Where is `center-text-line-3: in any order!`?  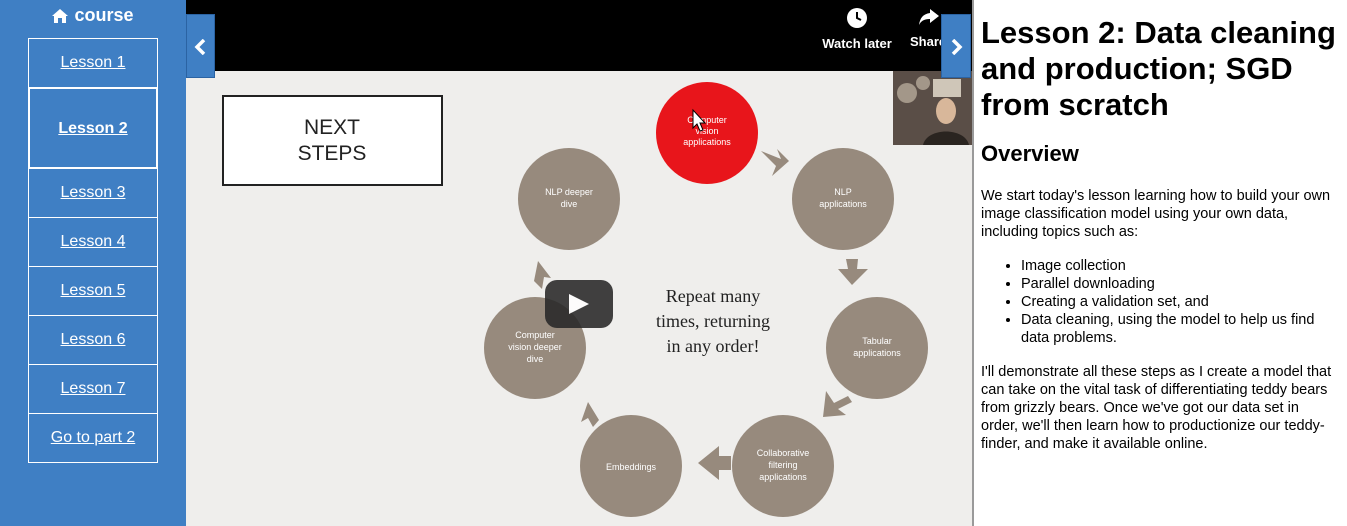 center-text-line-3: in any order! is located at coordinates (713, 346).